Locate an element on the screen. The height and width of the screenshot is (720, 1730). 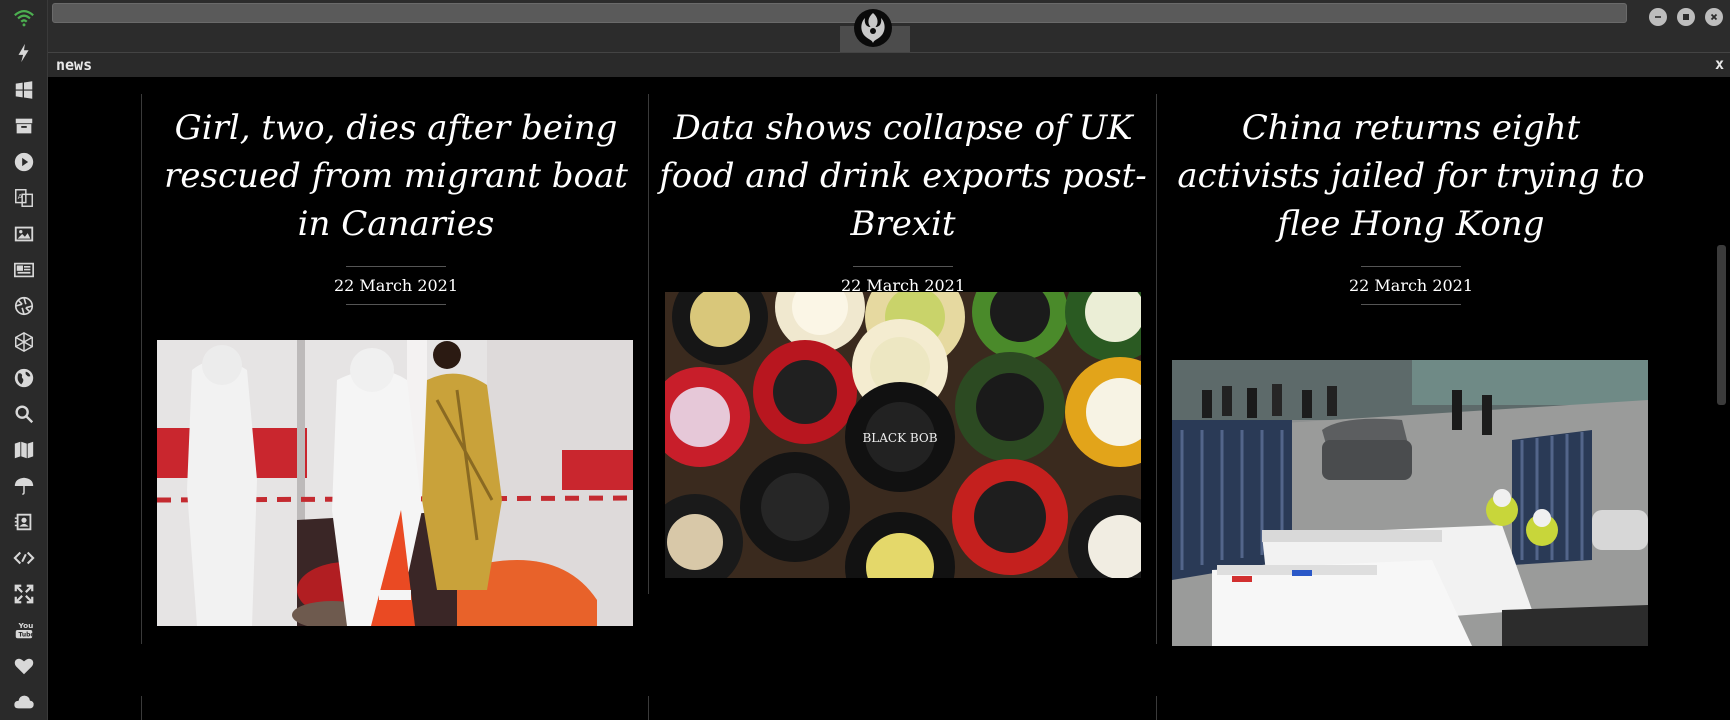
lightning-icon is located at coordinates (24, 53).